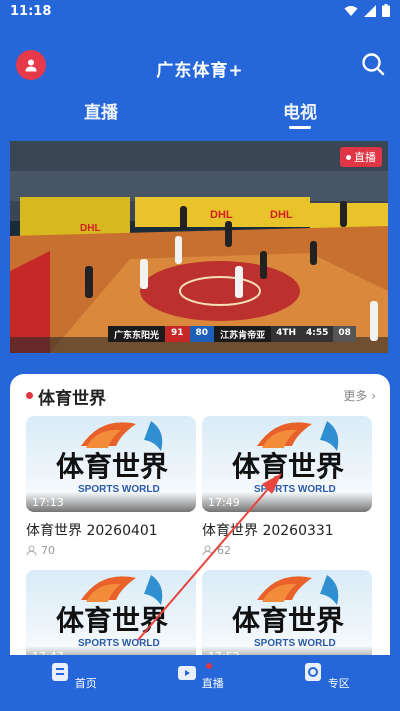 Image resolution: width=400 pixels, height=711 pixels. Describe the element at coordinates (287, 502) in the screenshot. I see `video-duration: 17:49` at that location.